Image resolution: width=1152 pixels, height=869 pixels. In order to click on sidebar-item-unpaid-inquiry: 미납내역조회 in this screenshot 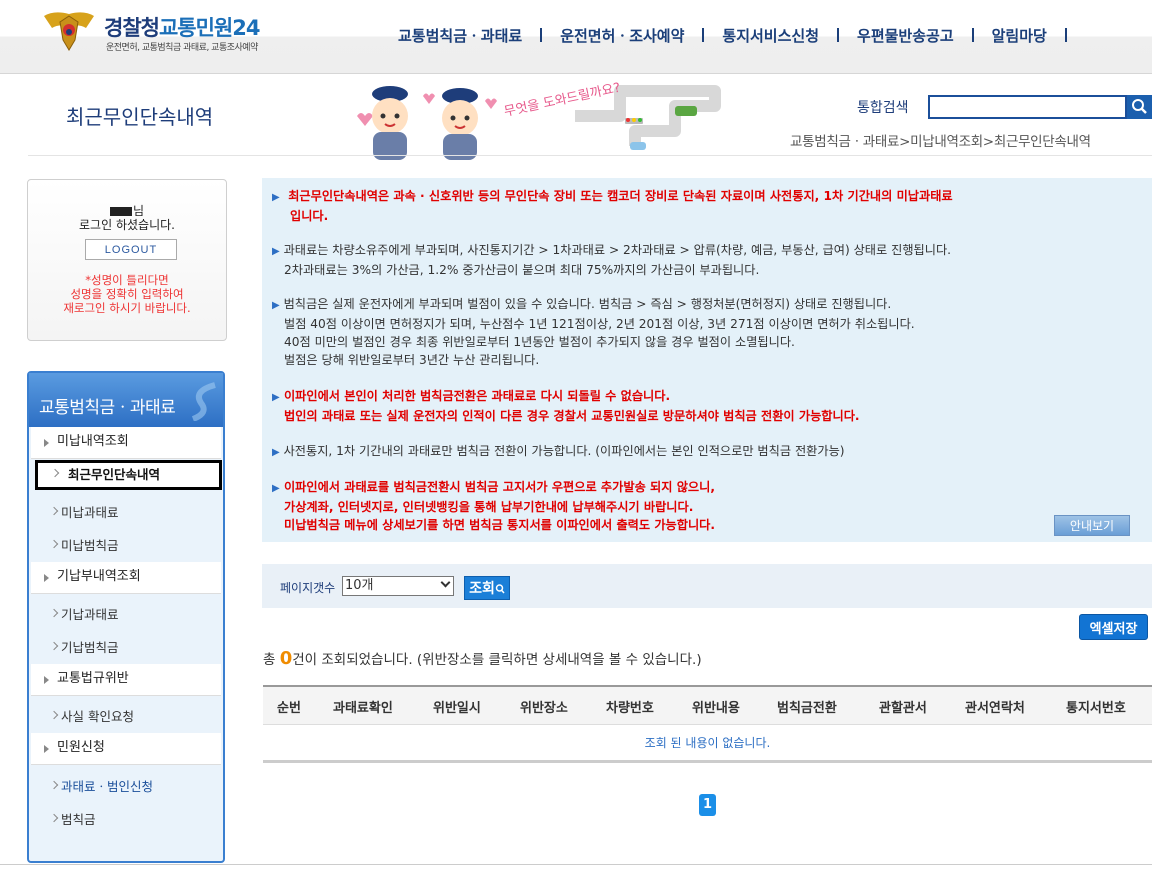, I will do `click(126, 443)`.